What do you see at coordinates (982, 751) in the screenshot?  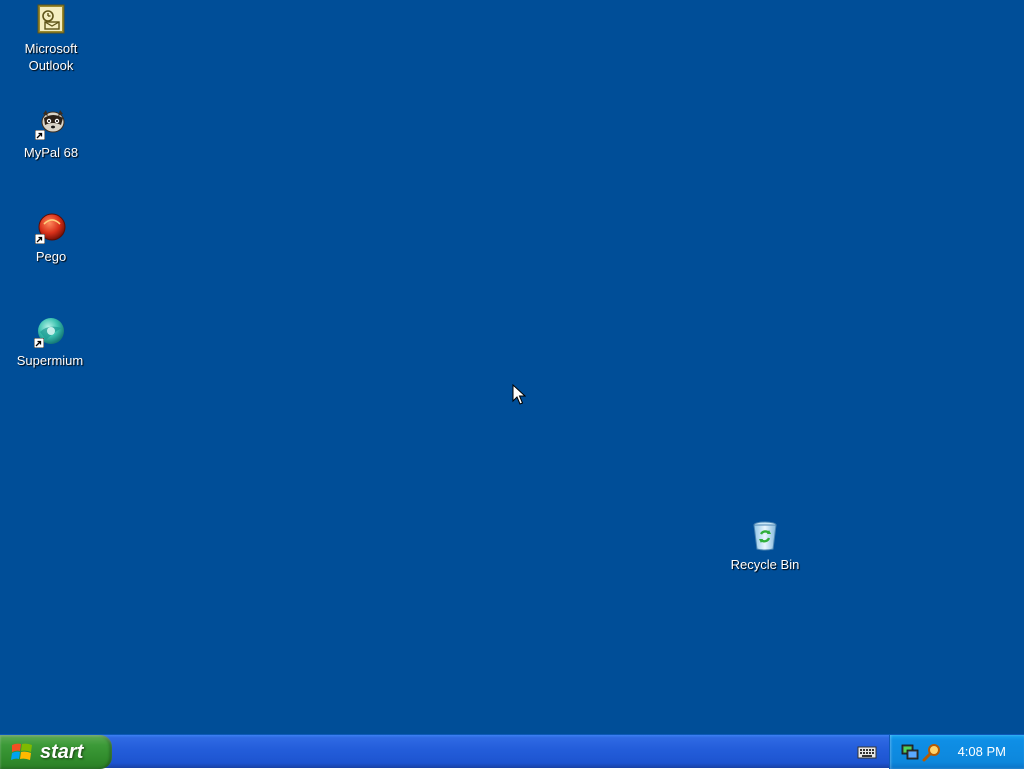 I see `clock: 4:08 PM` at bounding box center [982, 751].